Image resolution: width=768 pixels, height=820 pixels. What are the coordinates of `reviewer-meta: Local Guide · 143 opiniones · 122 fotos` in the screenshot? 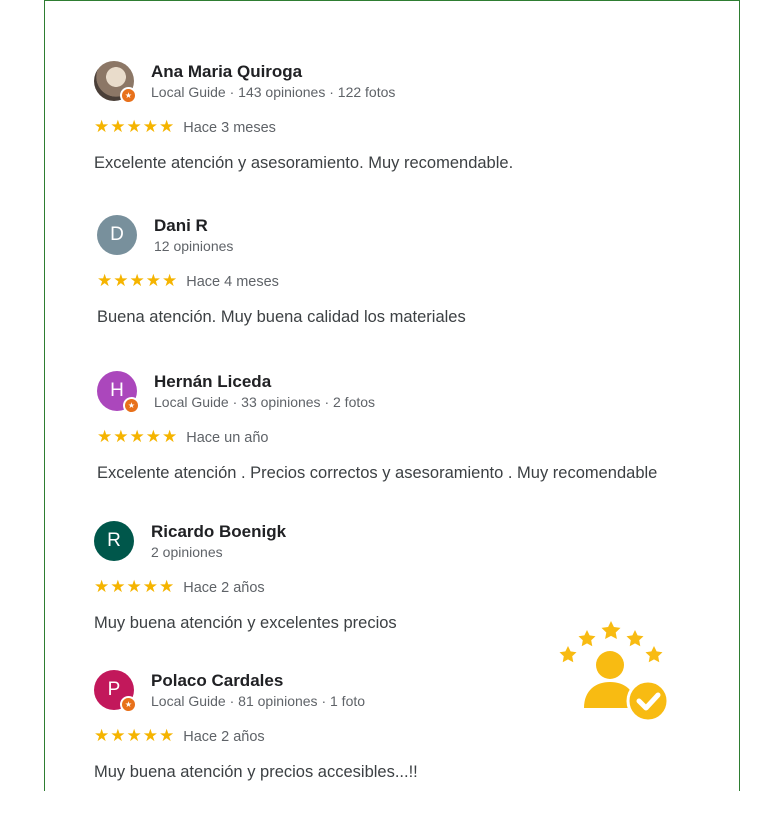 It's located at (273, 92).